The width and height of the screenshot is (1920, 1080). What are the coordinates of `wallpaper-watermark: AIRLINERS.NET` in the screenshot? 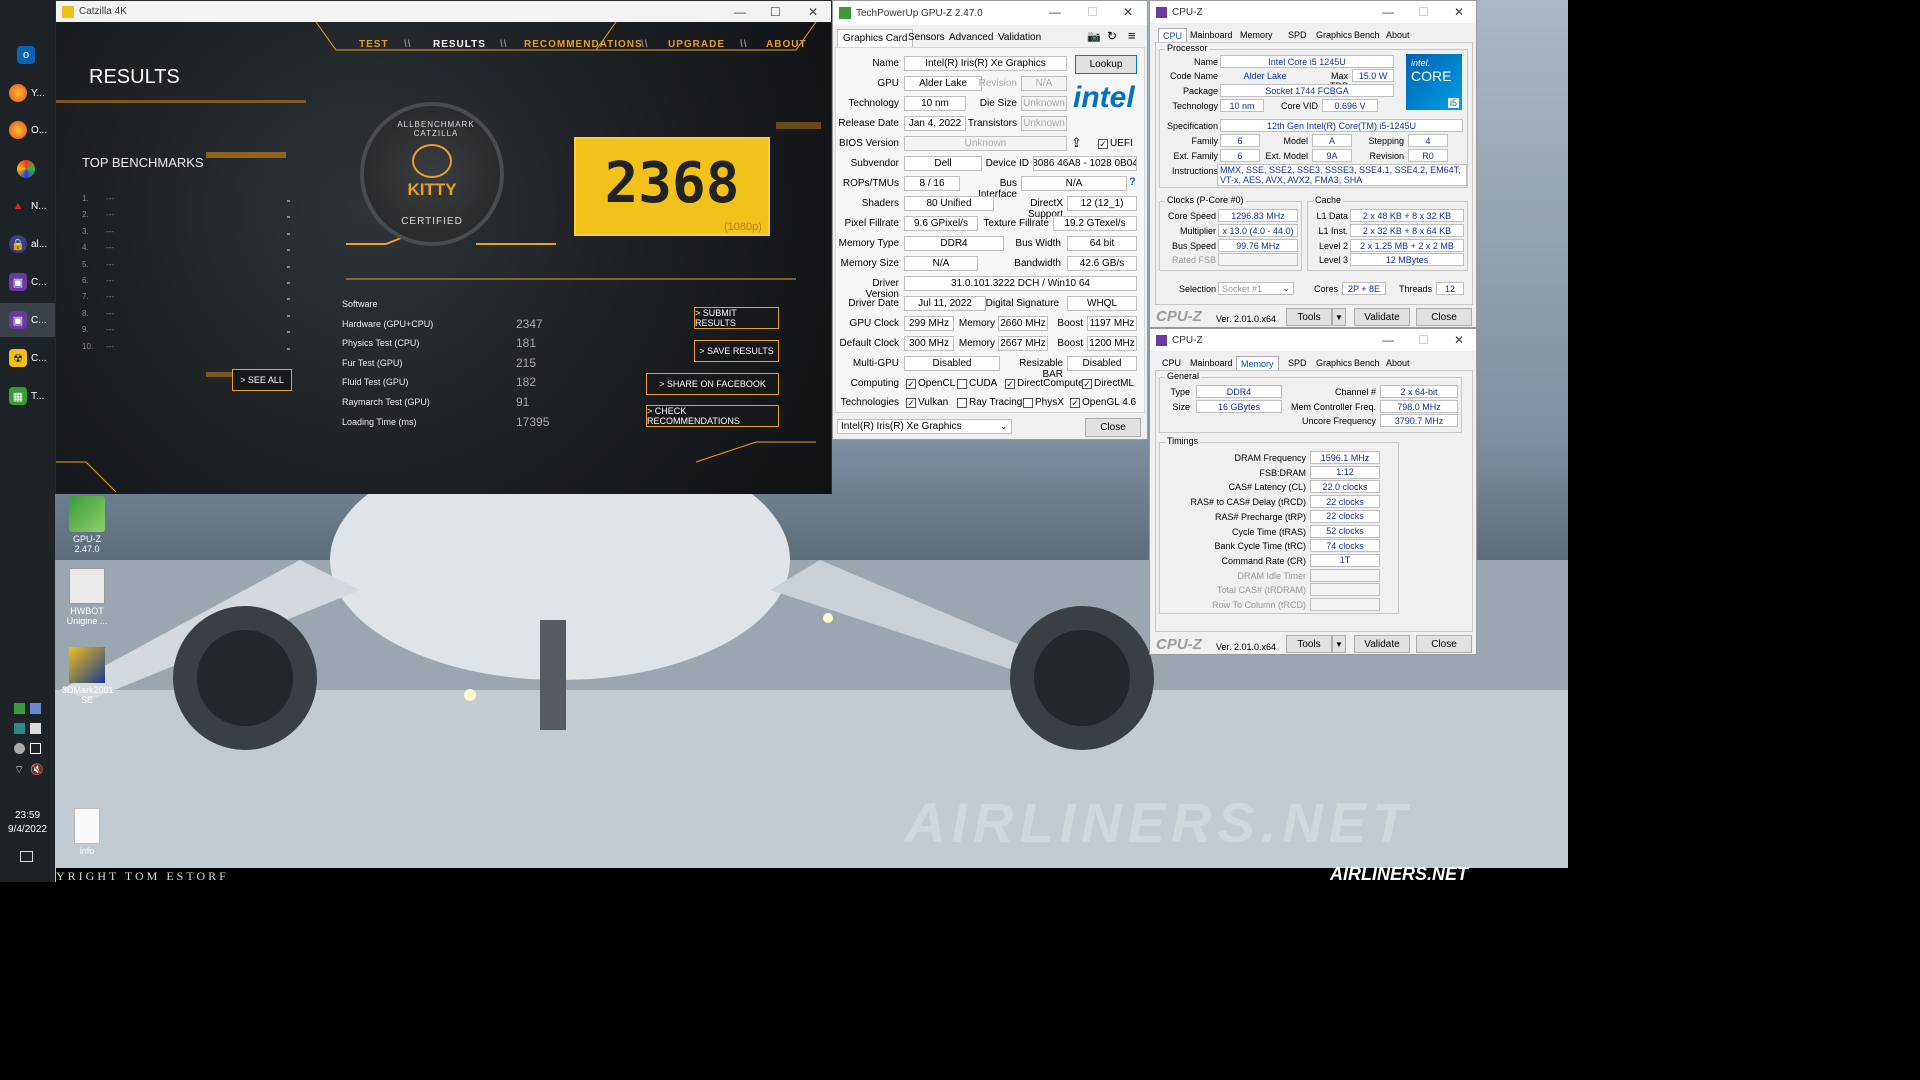 It's located at (1159, 822).